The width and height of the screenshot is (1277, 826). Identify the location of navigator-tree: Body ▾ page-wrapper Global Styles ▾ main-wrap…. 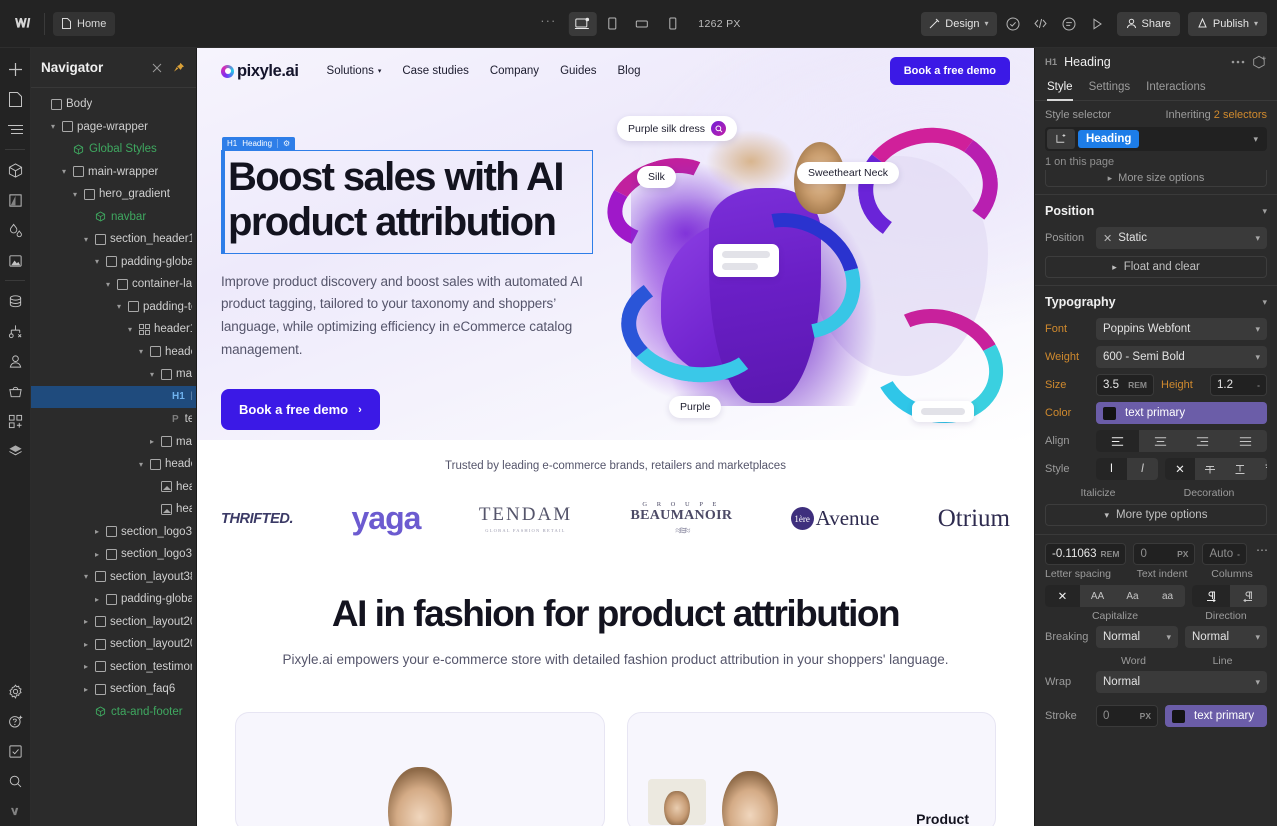
(113, 457).